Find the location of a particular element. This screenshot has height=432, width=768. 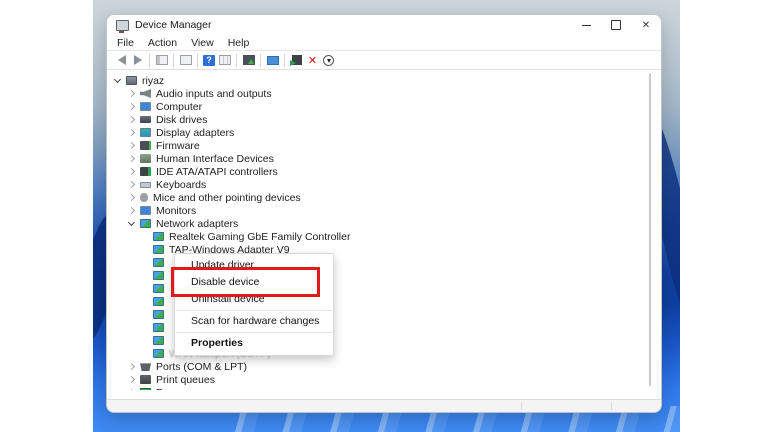

device-manager-app-icon is located at coordinates (122, 26).